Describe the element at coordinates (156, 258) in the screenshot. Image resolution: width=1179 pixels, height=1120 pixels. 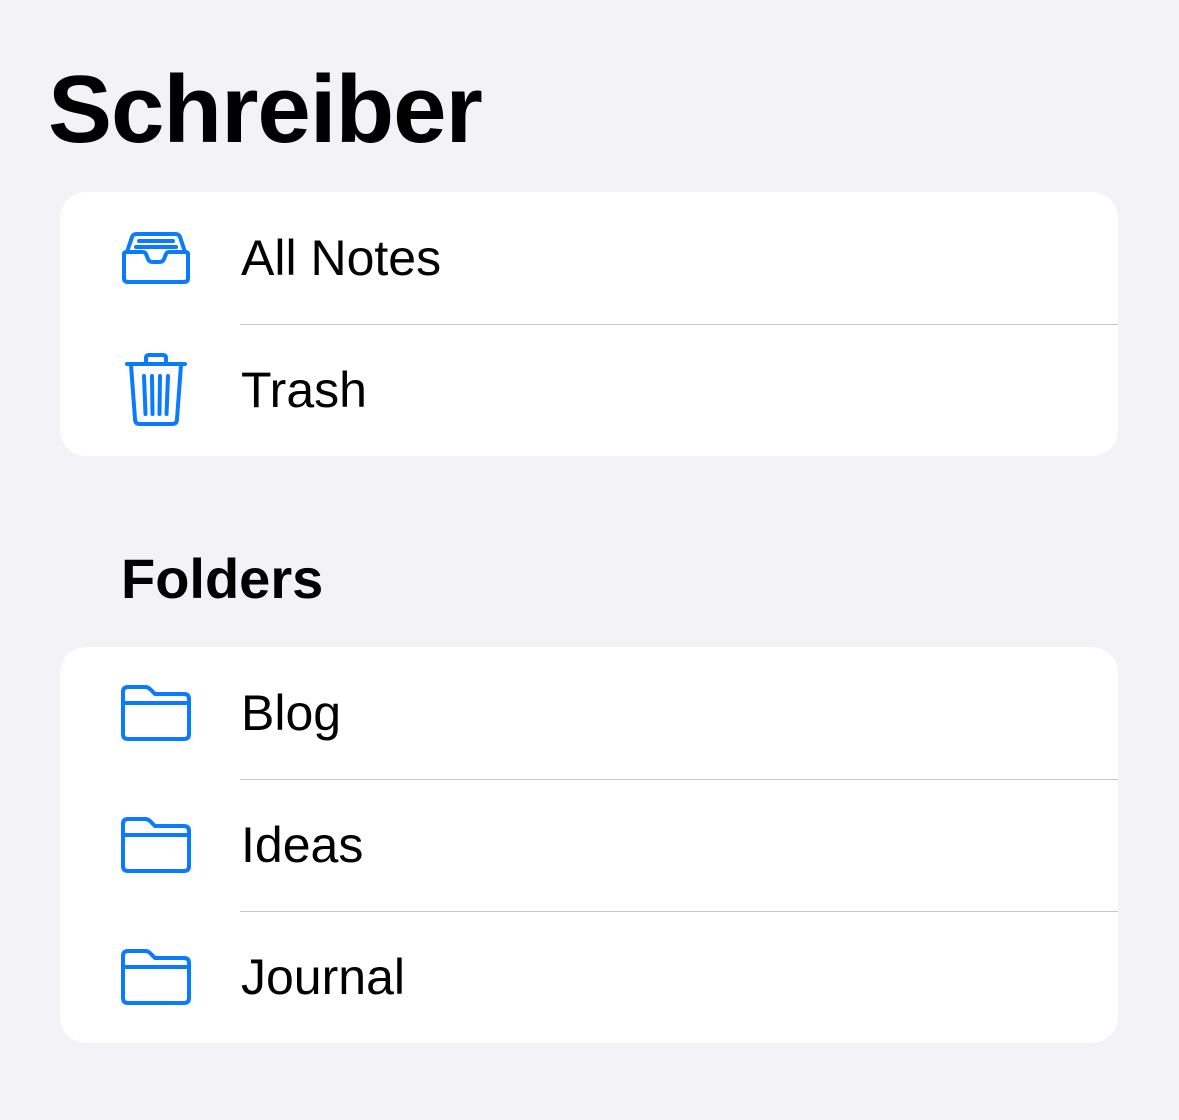
I see `tray-icon` at that location.